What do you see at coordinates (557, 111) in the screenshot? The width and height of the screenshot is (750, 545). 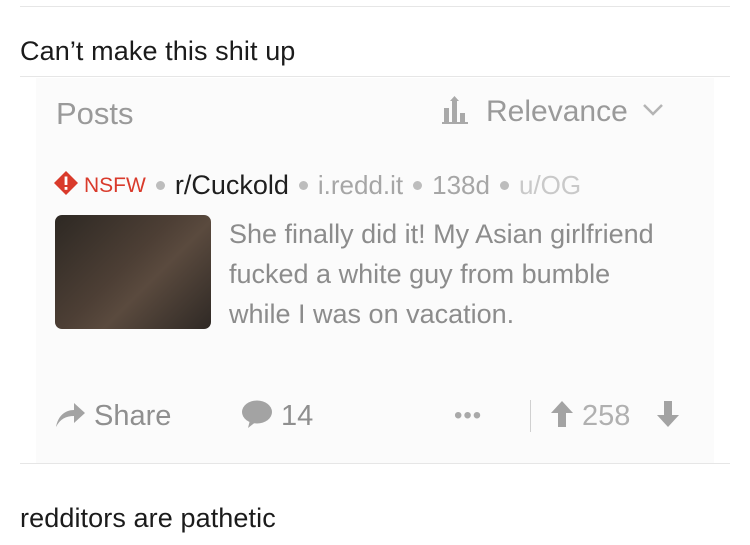 I see `sort-label: Relevance` at bounding box center [557, 111].